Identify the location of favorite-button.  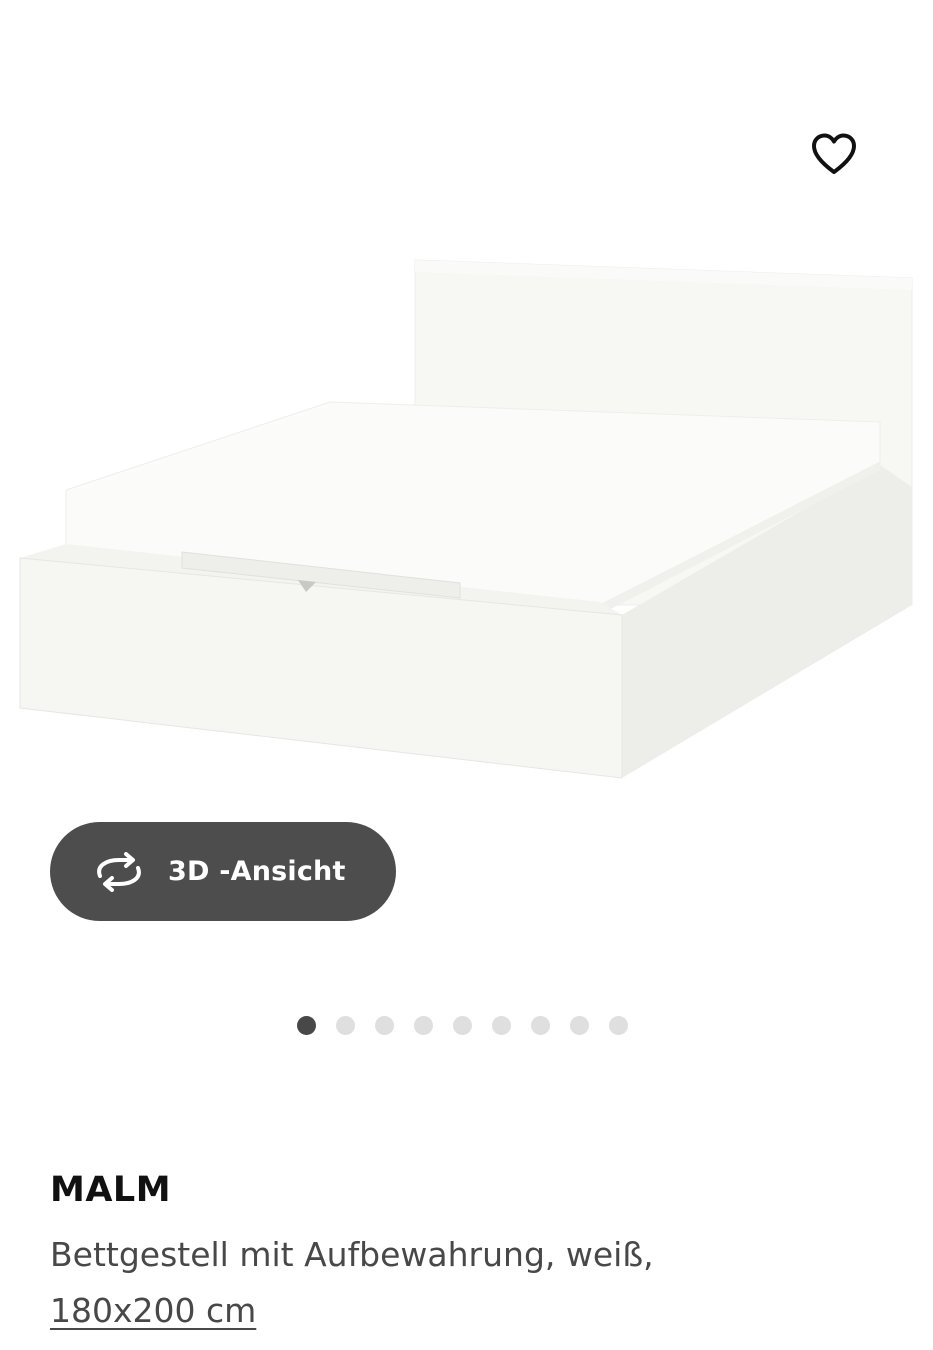
(834, 154).